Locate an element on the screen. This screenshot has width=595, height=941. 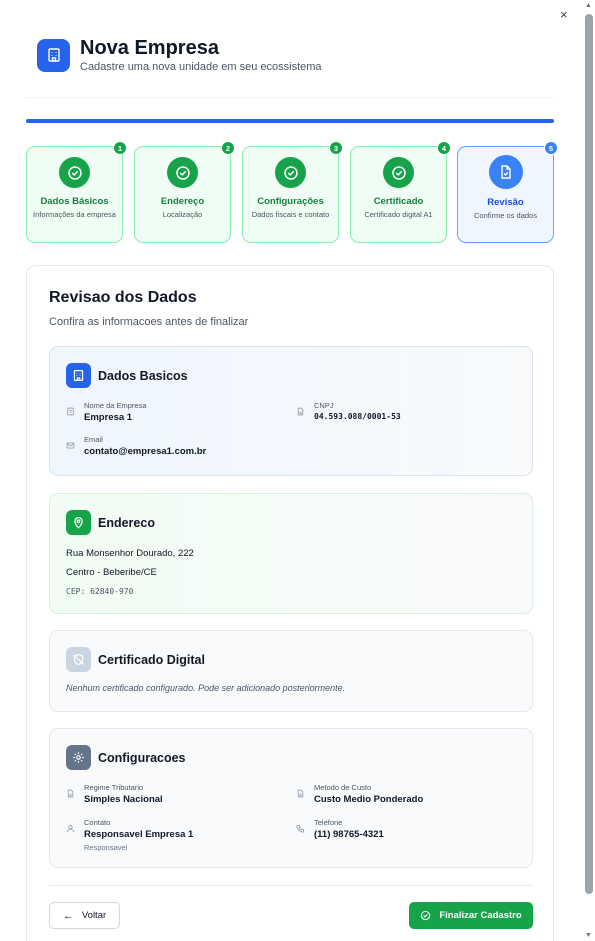
step-title: Certificado is located at coordinates (398, 201).